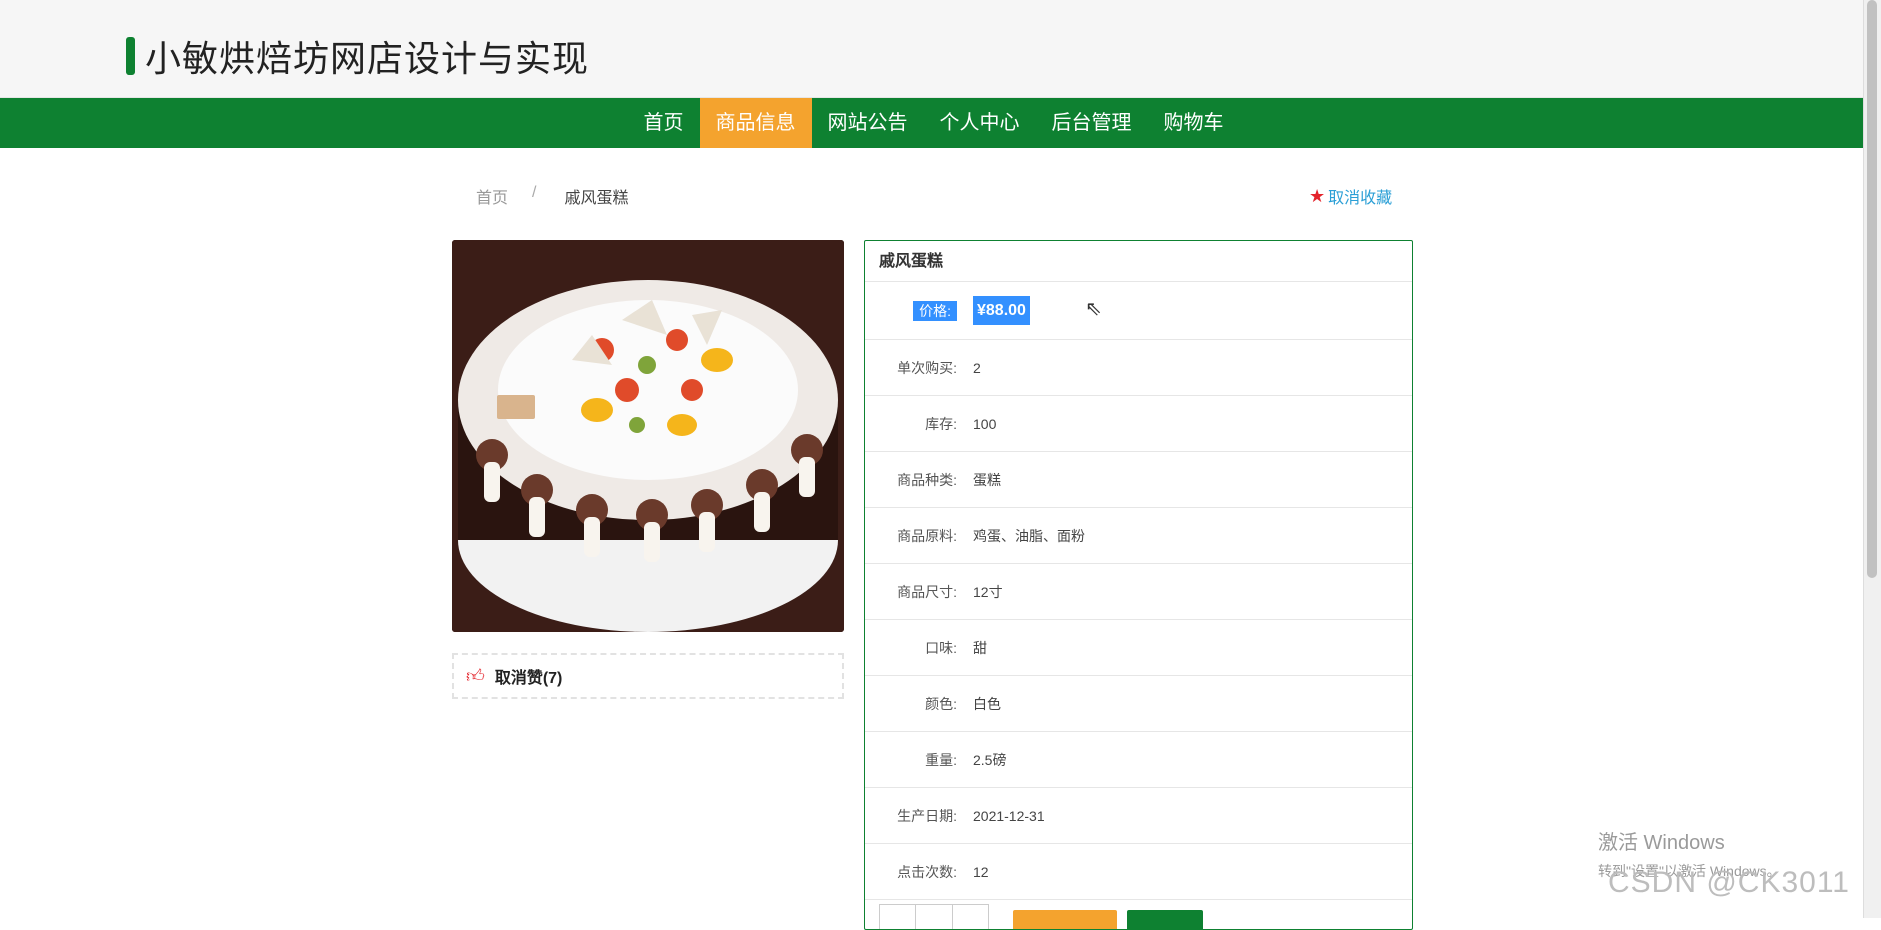  What do you see at coordinates (1065, 919) in the screenshot?
I see `add-to-cart-button` at bounding box center [1065, 919].